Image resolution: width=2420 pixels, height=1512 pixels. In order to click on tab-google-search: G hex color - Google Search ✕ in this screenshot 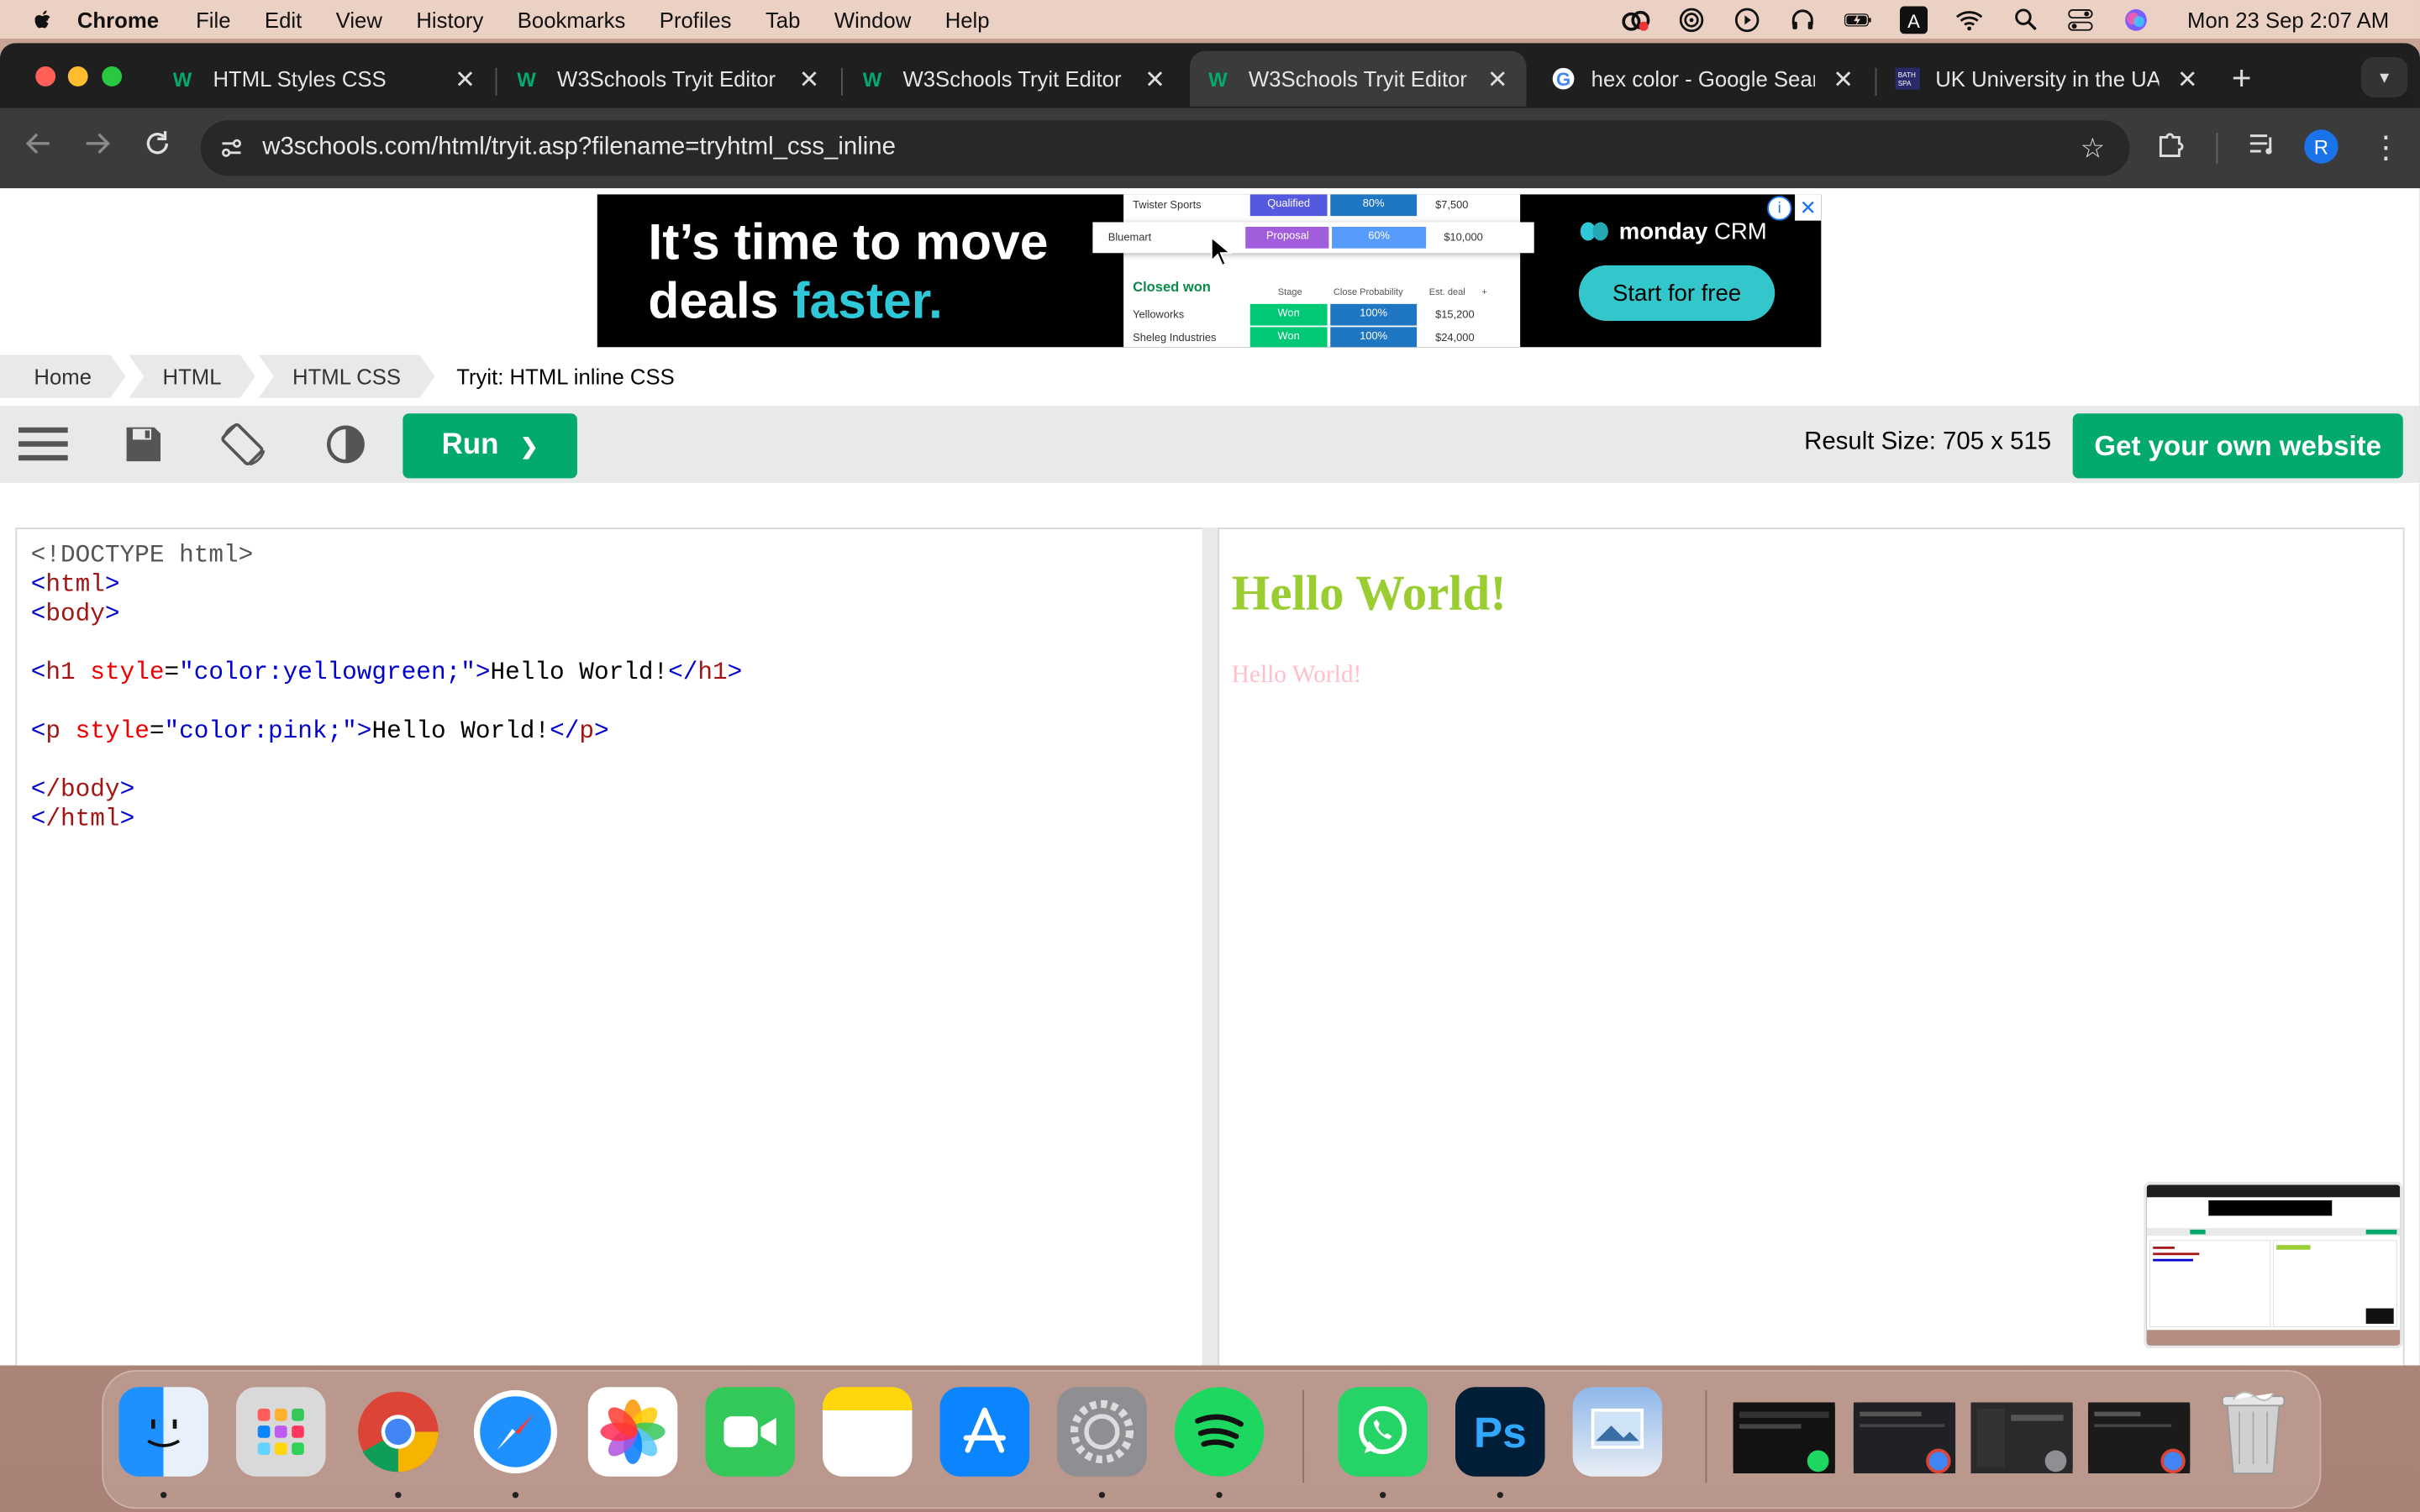, I will do `click(1703, 79)`.